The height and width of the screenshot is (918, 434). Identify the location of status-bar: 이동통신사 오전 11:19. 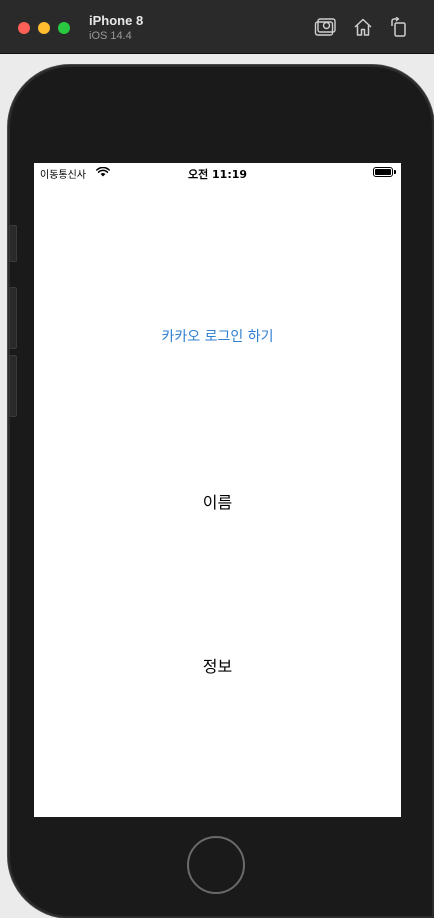
(217, 173).